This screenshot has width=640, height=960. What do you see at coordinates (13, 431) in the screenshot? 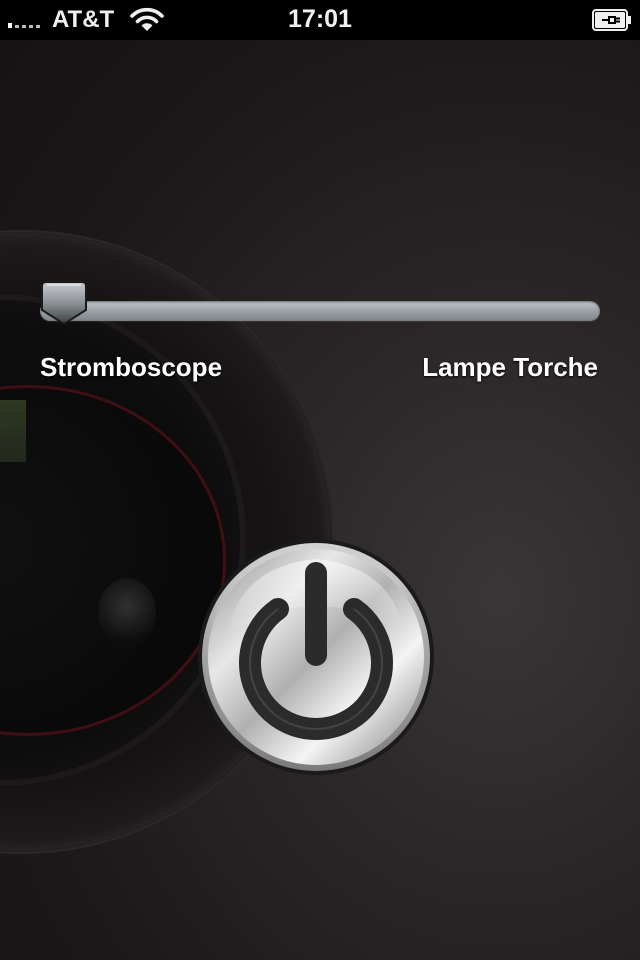
I see `lens-reflection-decoration` at bounding box center [13, 431].